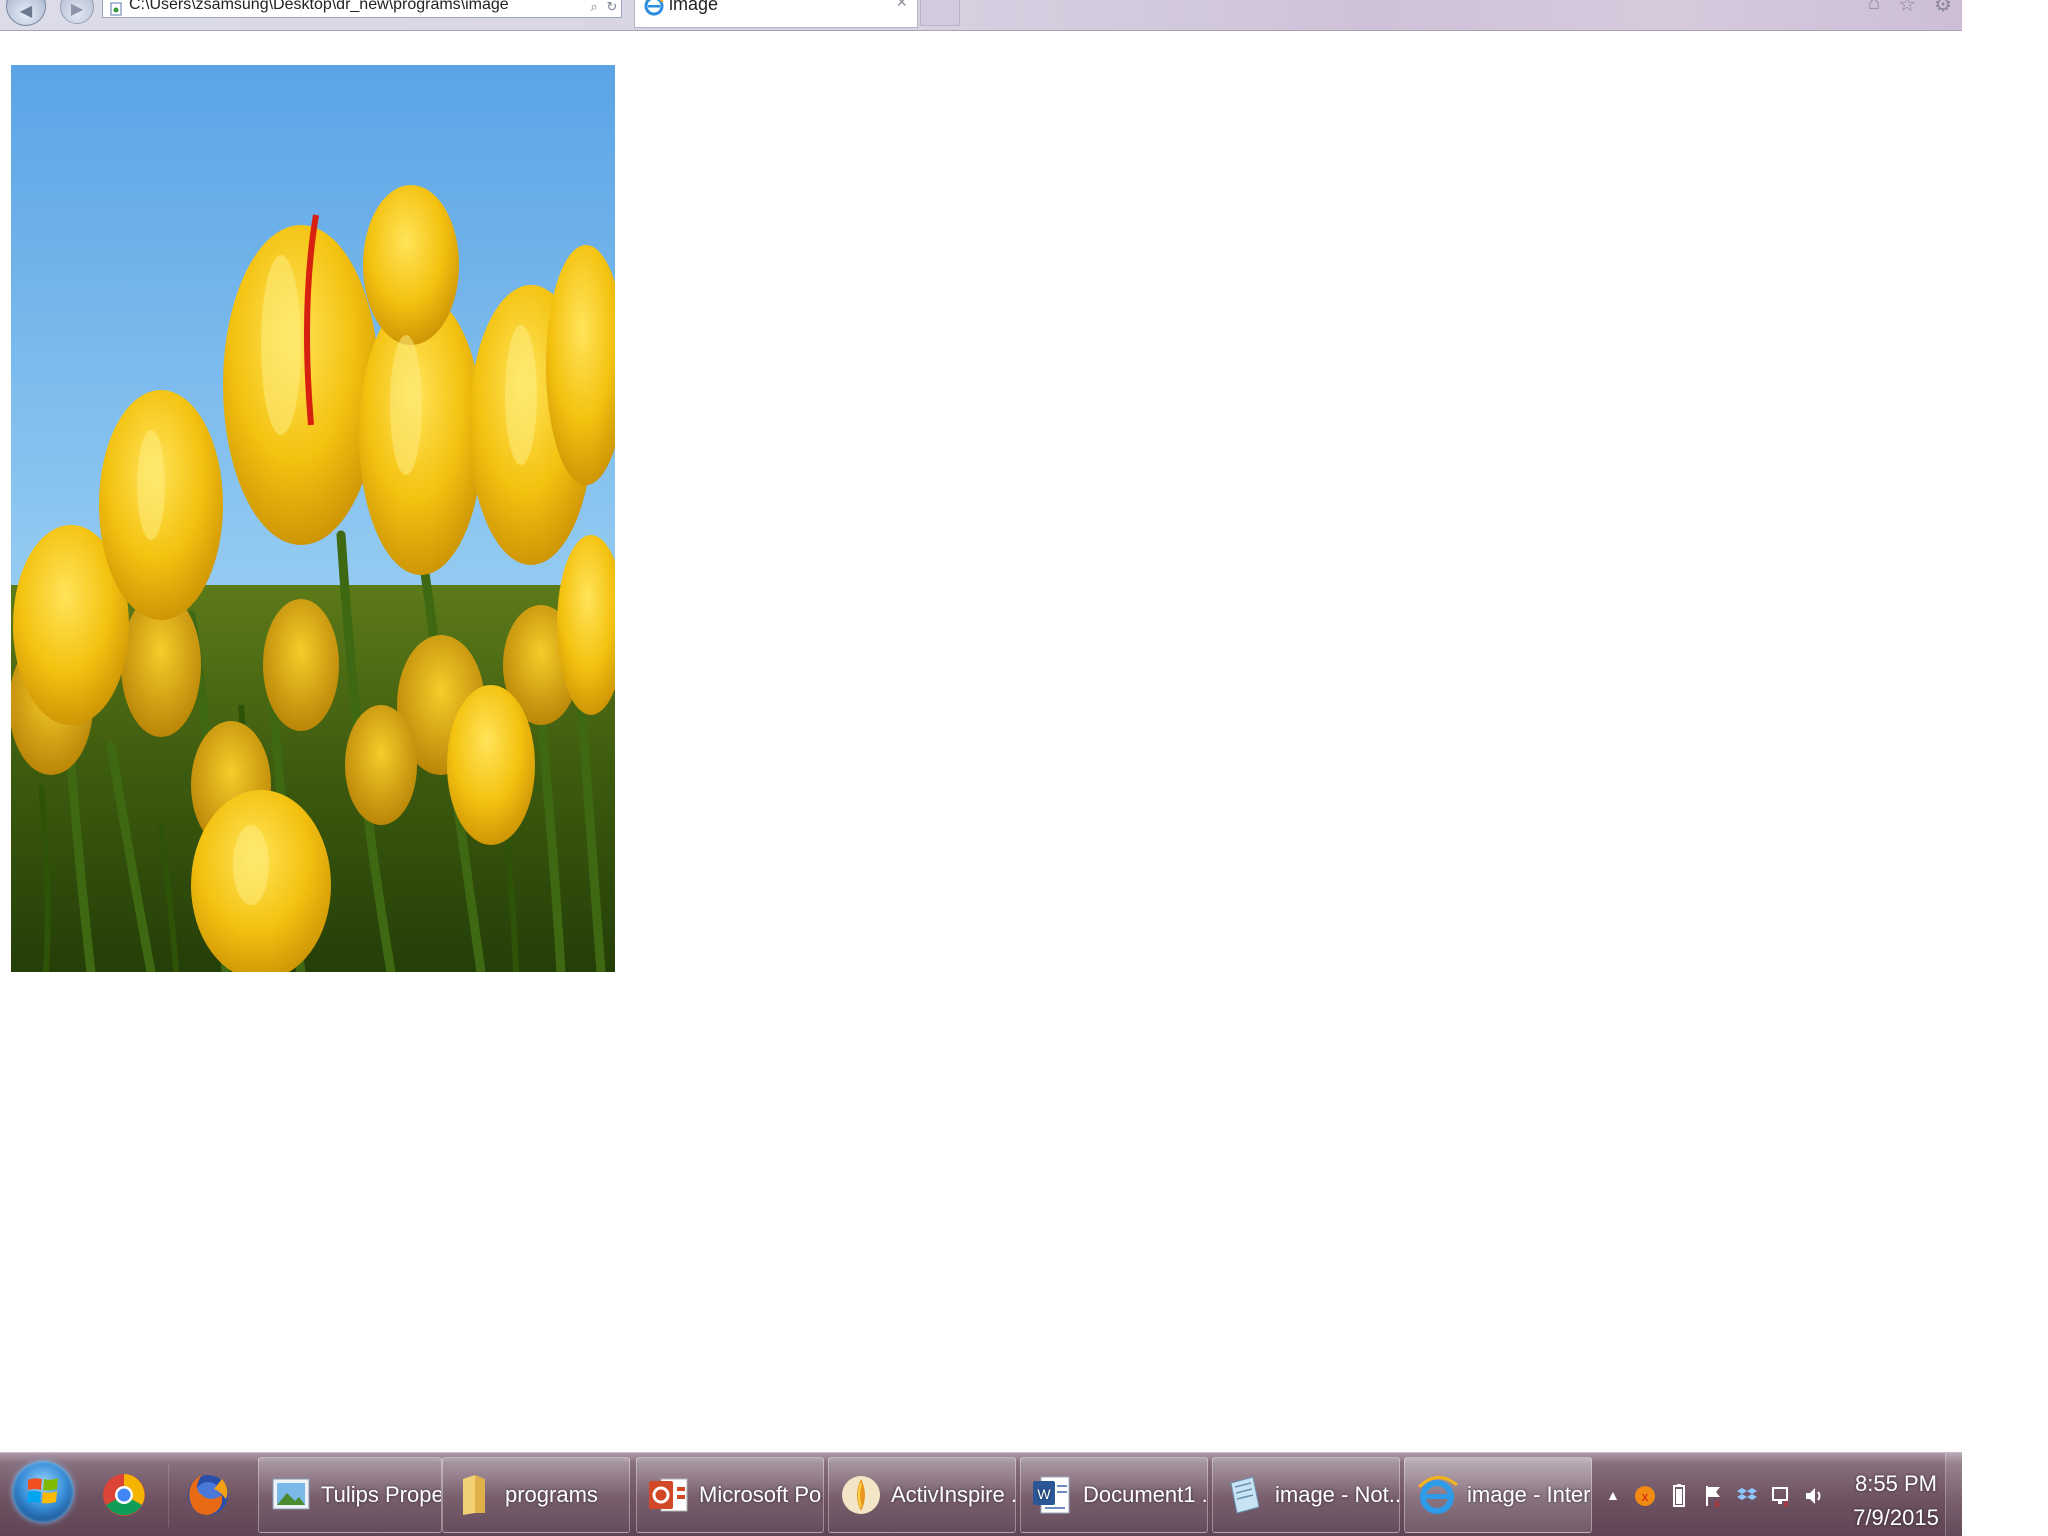 This screenshot has height=1536, width=2048. I want to click on show-hidden-icons-icon: ▲, so click(1613, 1495).